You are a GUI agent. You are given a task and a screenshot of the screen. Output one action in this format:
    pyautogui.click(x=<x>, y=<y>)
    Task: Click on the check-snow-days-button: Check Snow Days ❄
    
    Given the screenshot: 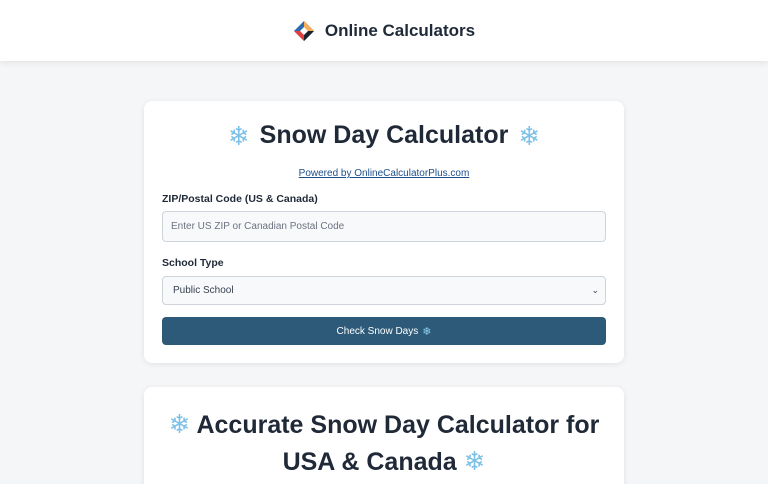 What is the action you would take?
    pyautogui.click(x=384, y=331)
    